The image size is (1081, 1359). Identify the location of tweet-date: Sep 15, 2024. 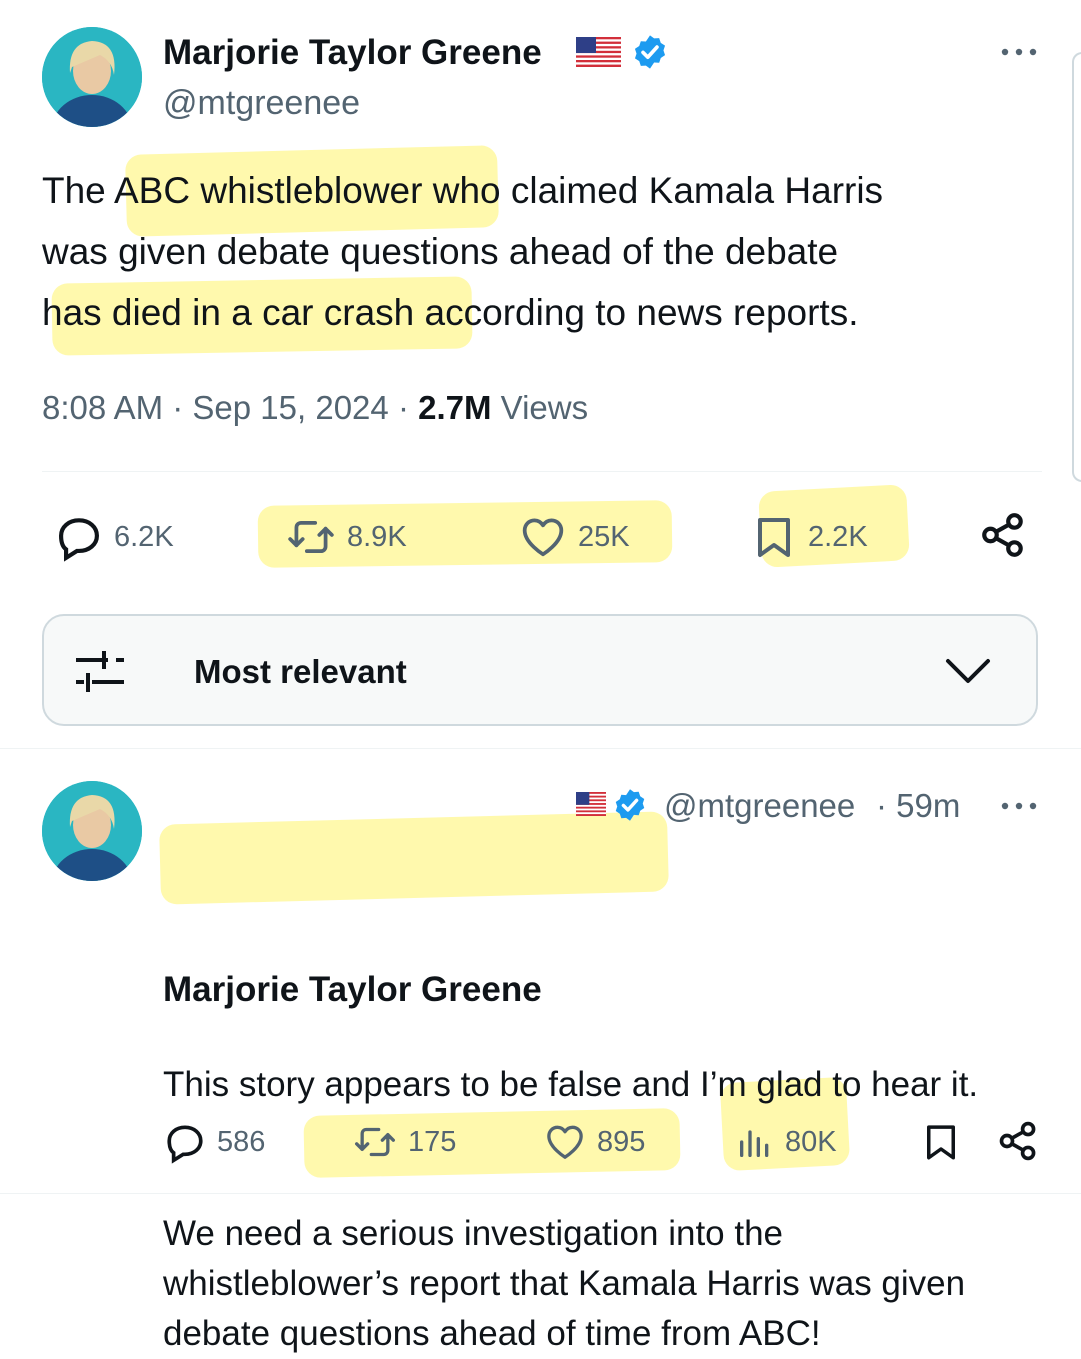
(290, 407).